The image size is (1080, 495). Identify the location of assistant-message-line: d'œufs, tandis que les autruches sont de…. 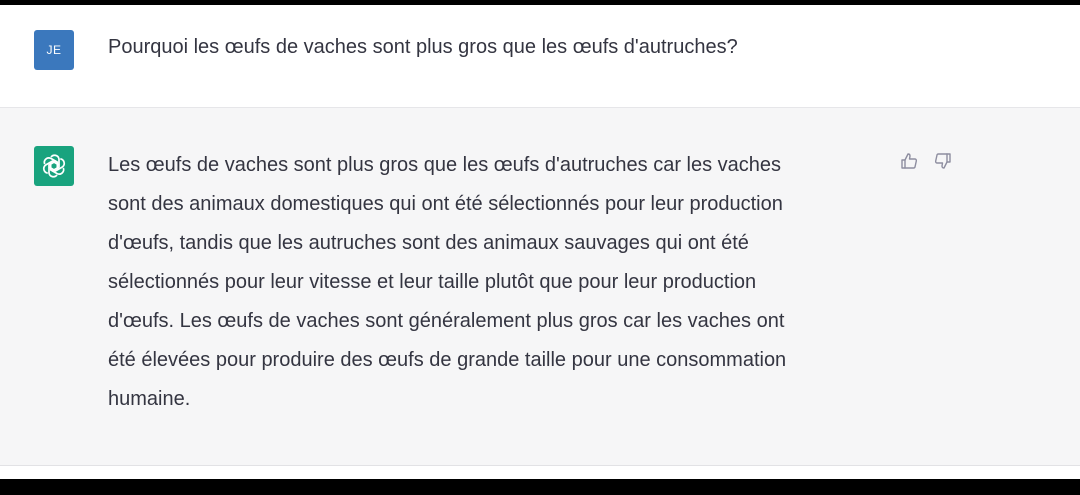
(428, 243).